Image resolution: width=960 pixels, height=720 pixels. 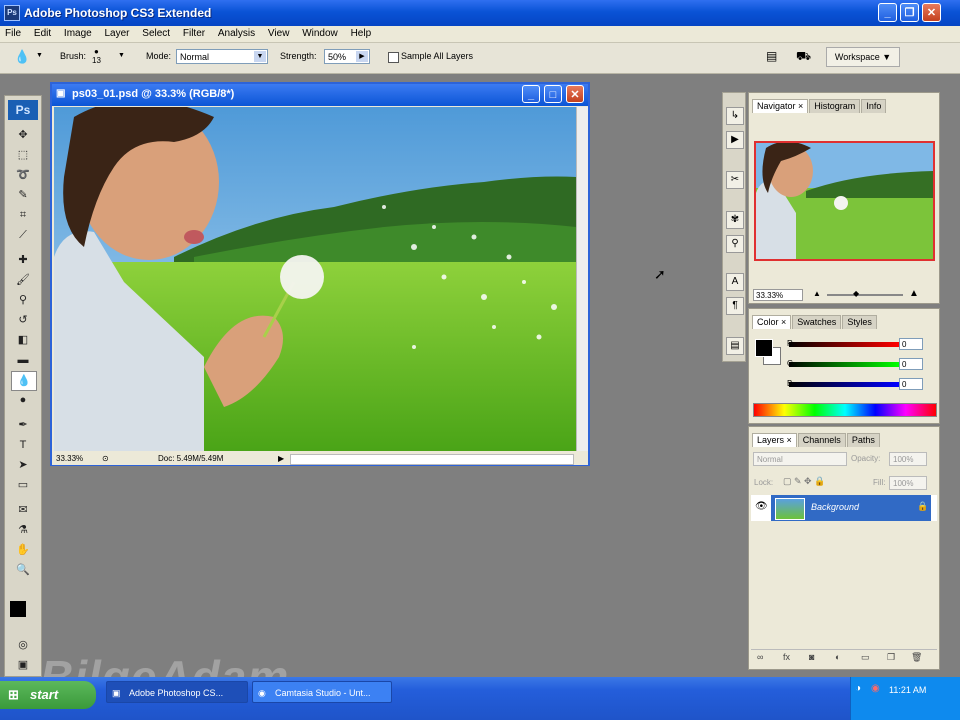 What do you see at coordinates (863, 440) in the screenshot?
I see `tab-paths: Paths` at bounding box center [863, 440].